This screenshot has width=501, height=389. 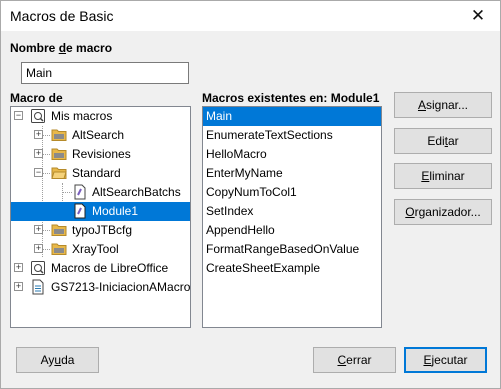 I want to click on folder-open-icon, so click(x=59, y=173).